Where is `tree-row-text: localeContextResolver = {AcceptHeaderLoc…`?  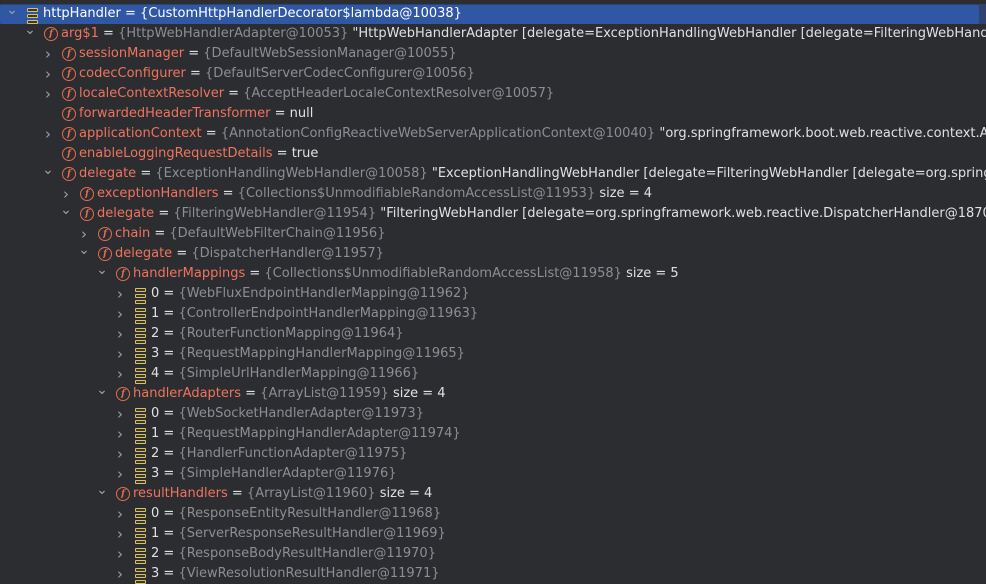 tree-row-text: localeContextResolver = {AcceptHeaderLoc… is located at coordinates (316, 94).